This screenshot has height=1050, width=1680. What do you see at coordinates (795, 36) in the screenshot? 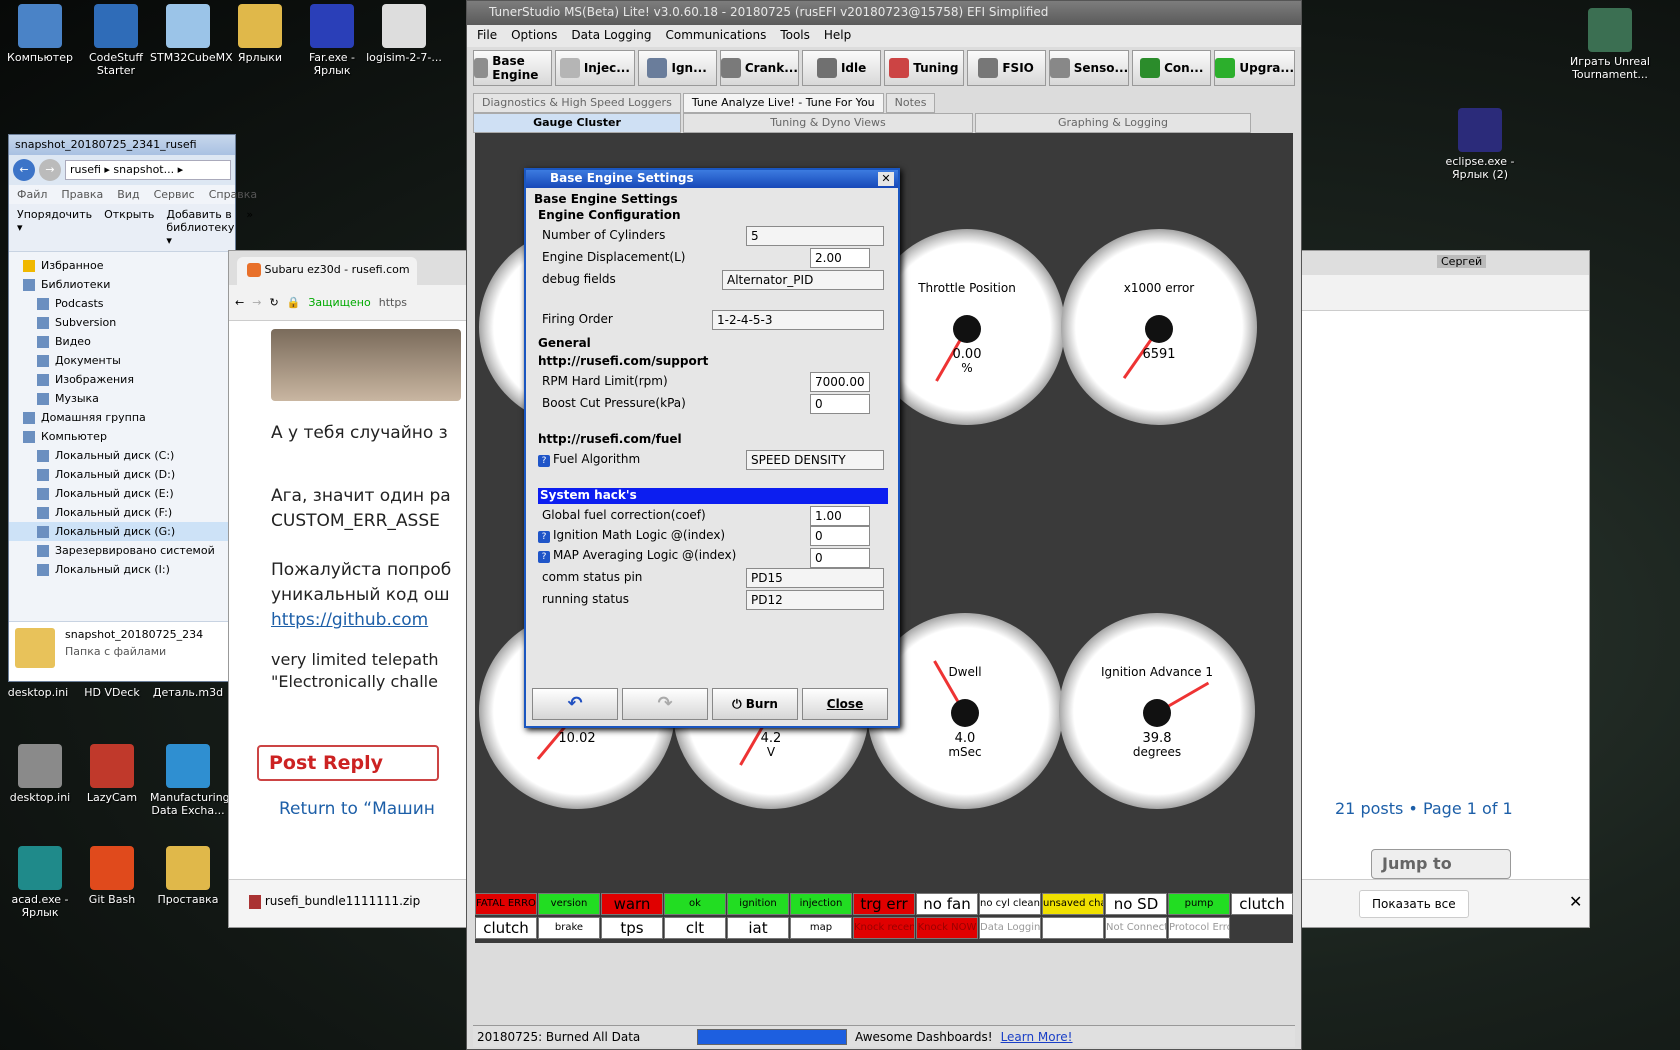
I see `ts-menu-item: Tools` at bounding box center [795, 36].